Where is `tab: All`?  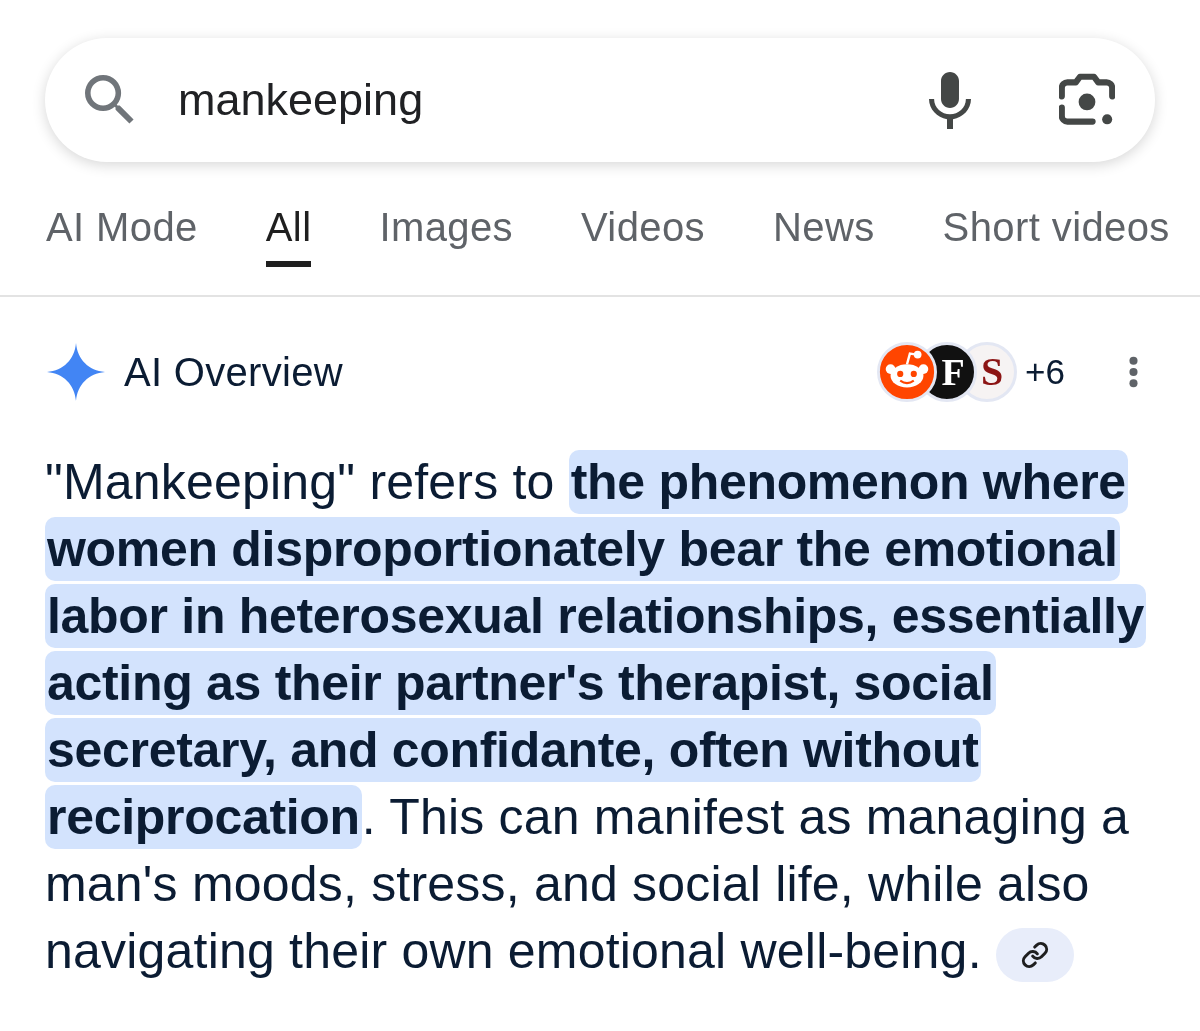
tab: All is located at coordinates (288, 235).